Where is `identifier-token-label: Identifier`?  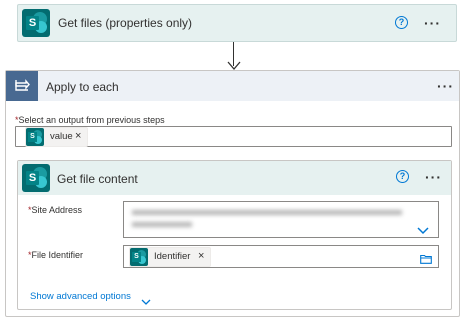 identifier-token-label: Identifier is located at coordinates (172, 256).